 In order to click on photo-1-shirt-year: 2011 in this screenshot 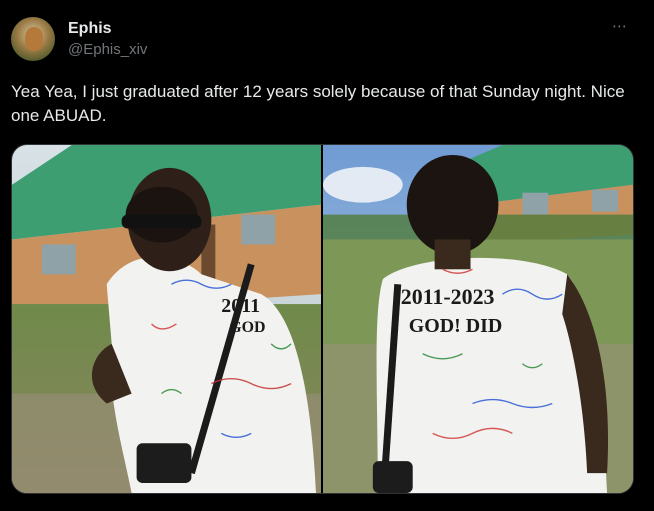, I will do `click(240, 306)`.